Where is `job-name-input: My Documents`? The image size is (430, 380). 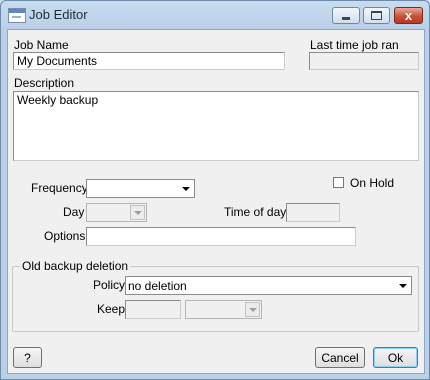 job-name-input: My Documents is located at coordinates (149, 61).